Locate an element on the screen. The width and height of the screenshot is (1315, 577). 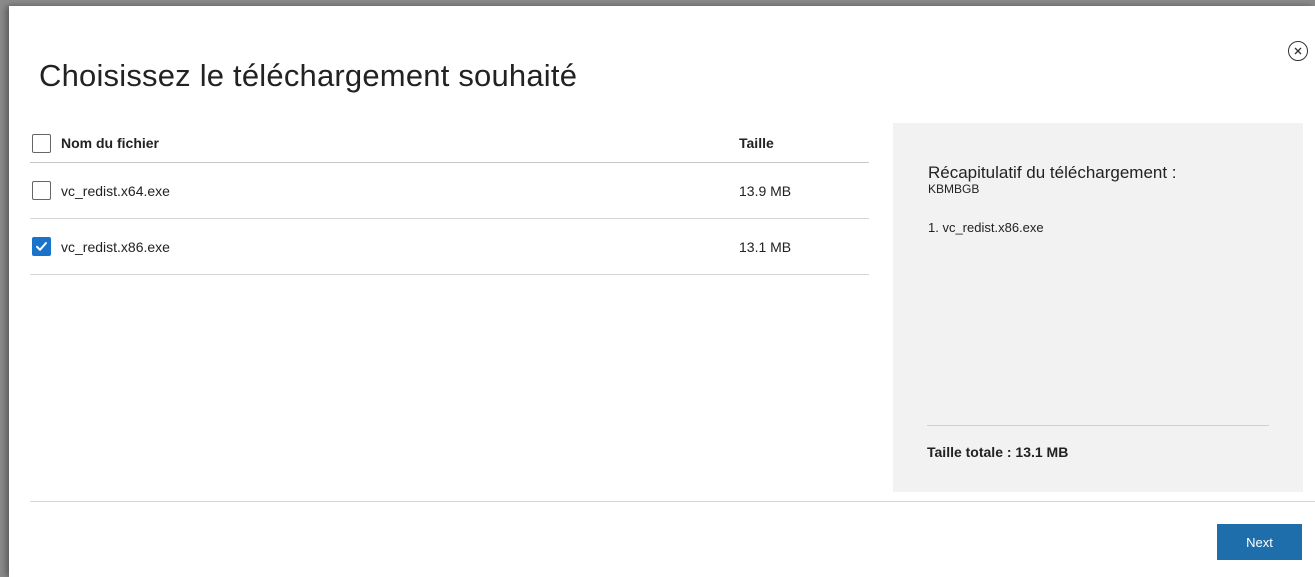
table-header-row: Nom du fichier Taille is located at coordinates (449, 143).